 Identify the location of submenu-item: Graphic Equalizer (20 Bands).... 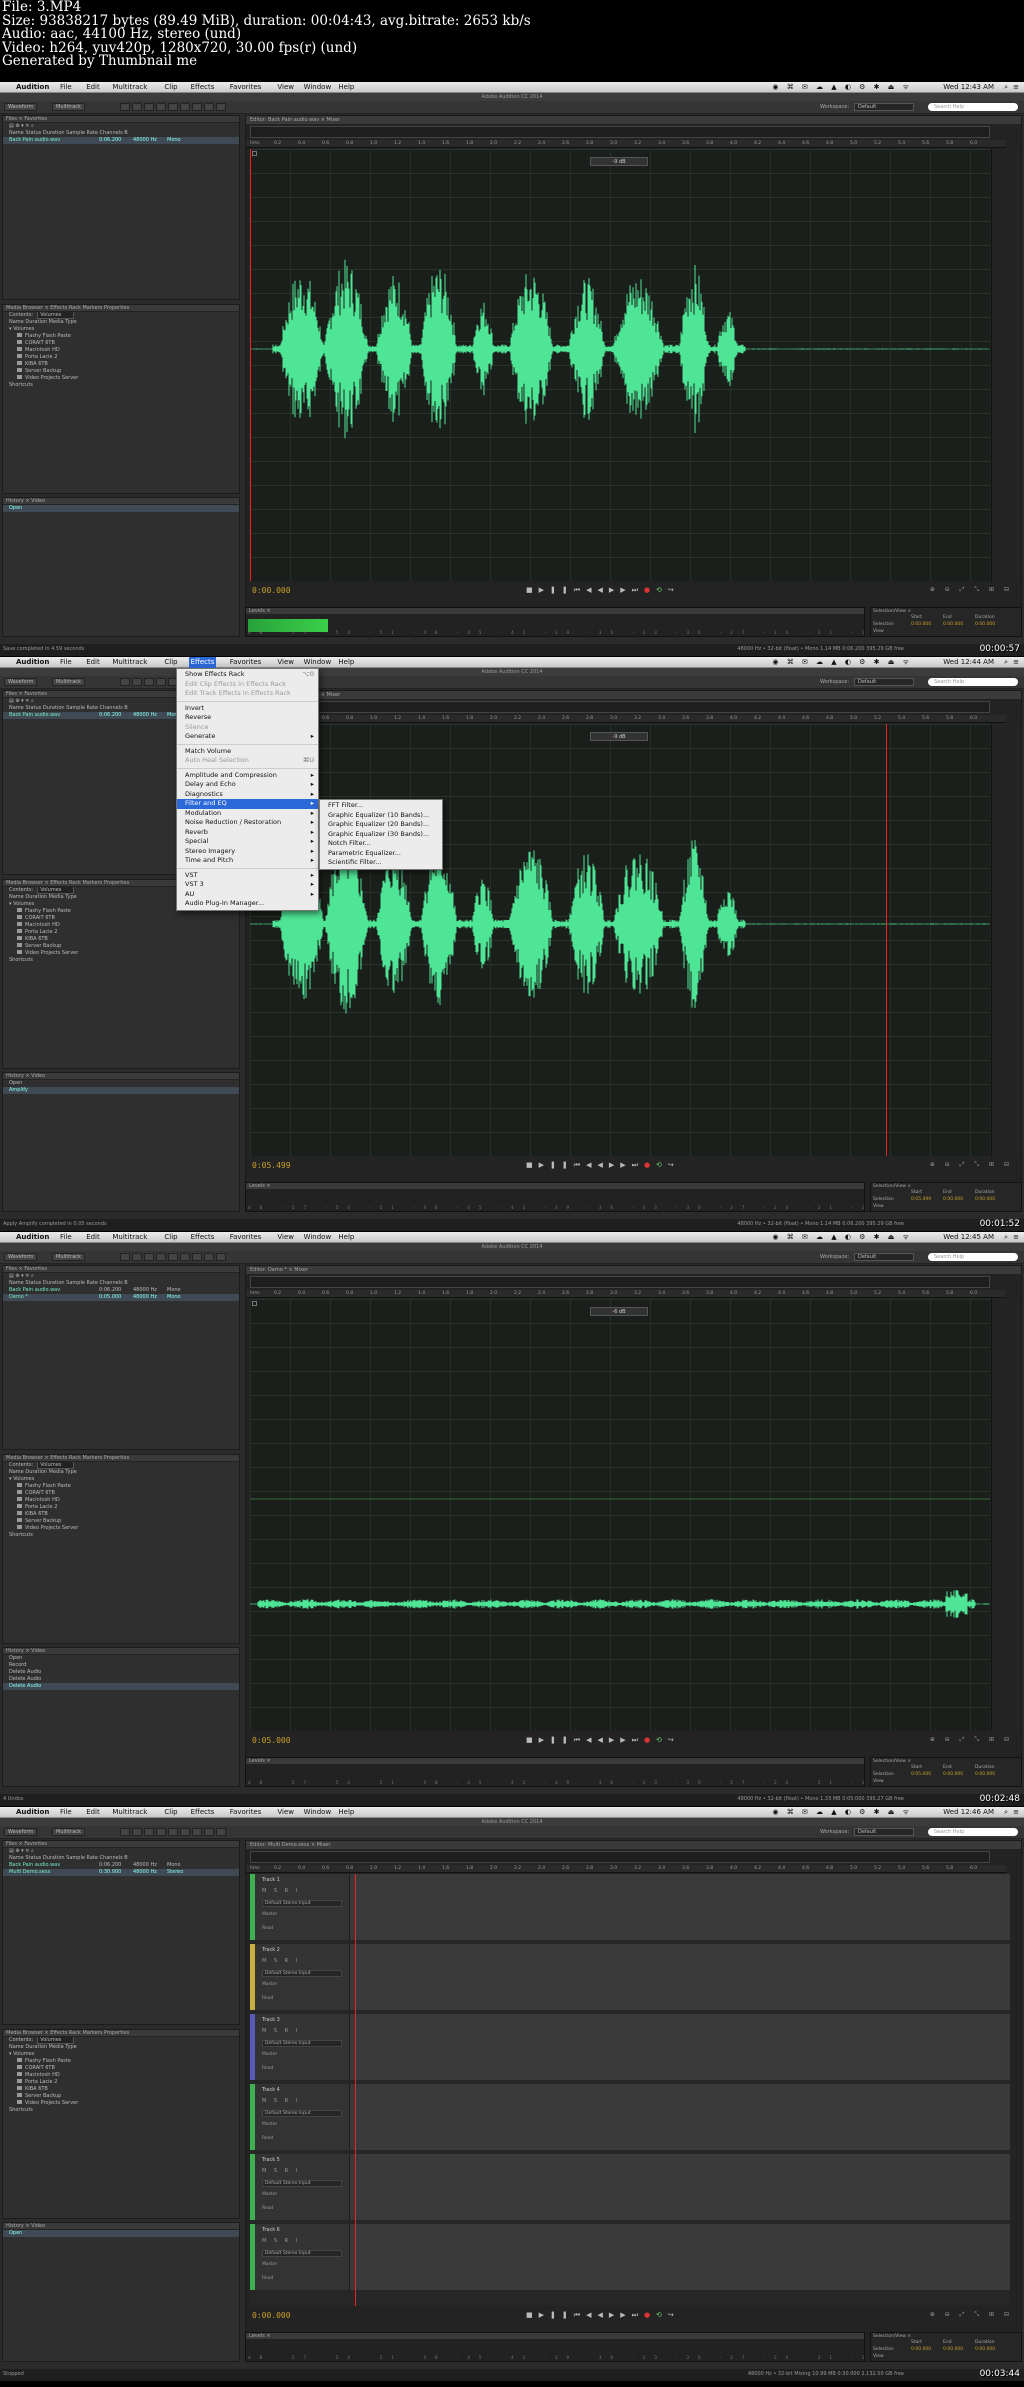
(381, 825).